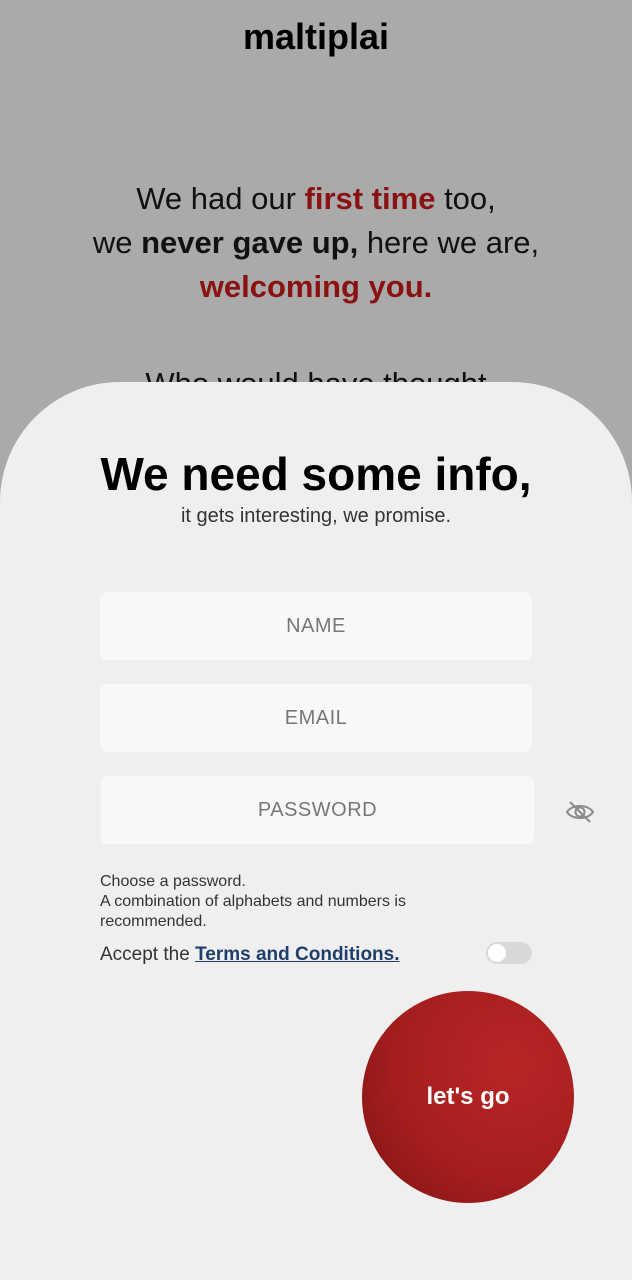  I want to click on terms-row: Accept the Terms and Conditions., so click(250, 955).